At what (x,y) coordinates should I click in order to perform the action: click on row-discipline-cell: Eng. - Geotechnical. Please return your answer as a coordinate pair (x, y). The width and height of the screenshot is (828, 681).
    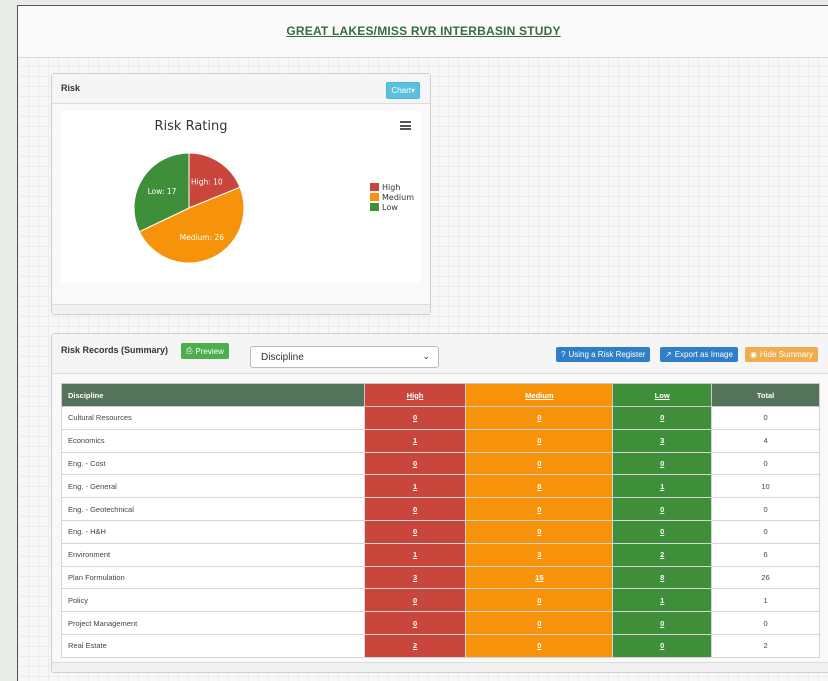
    Looking at the image, I should click on (213, 509).